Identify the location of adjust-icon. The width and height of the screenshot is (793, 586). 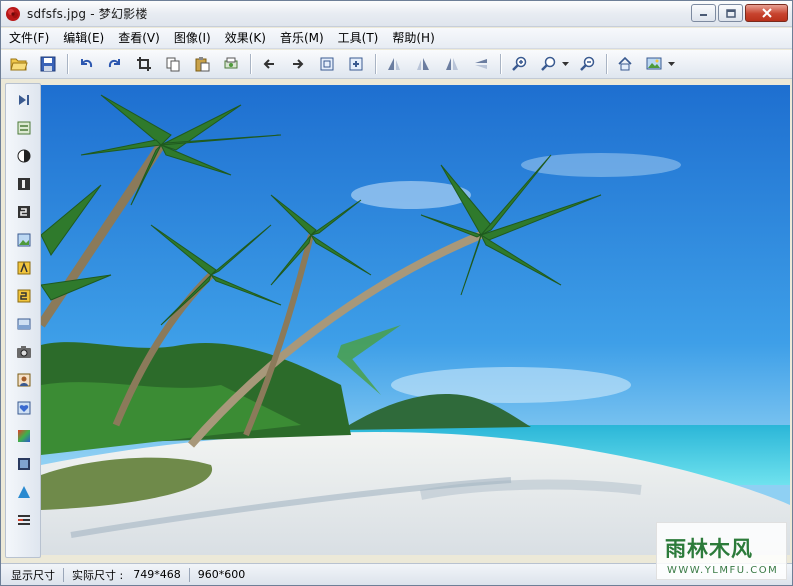
(24, 128).